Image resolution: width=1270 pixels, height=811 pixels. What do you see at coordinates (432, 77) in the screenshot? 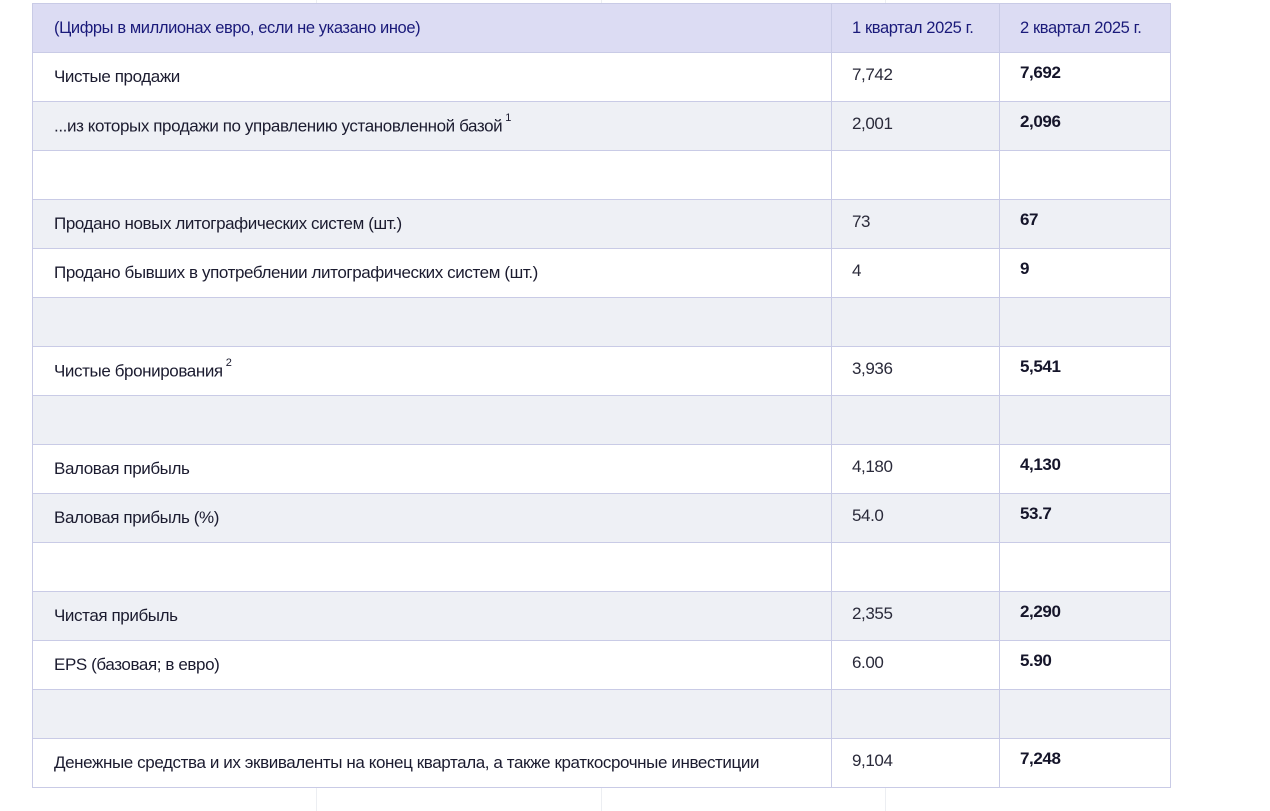
I see `row-label: Чистые продажи` at bounding box center [432, 77].